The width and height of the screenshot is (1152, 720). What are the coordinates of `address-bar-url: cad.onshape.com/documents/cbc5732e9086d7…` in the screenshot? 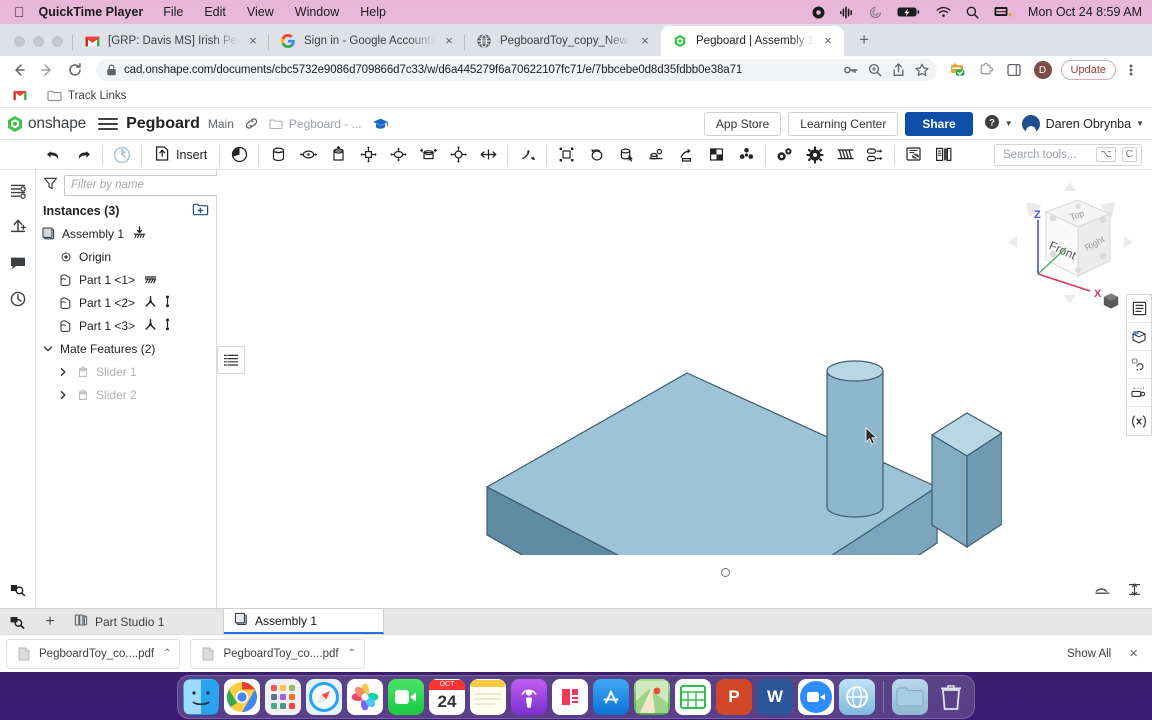 It's located at (479, 70).